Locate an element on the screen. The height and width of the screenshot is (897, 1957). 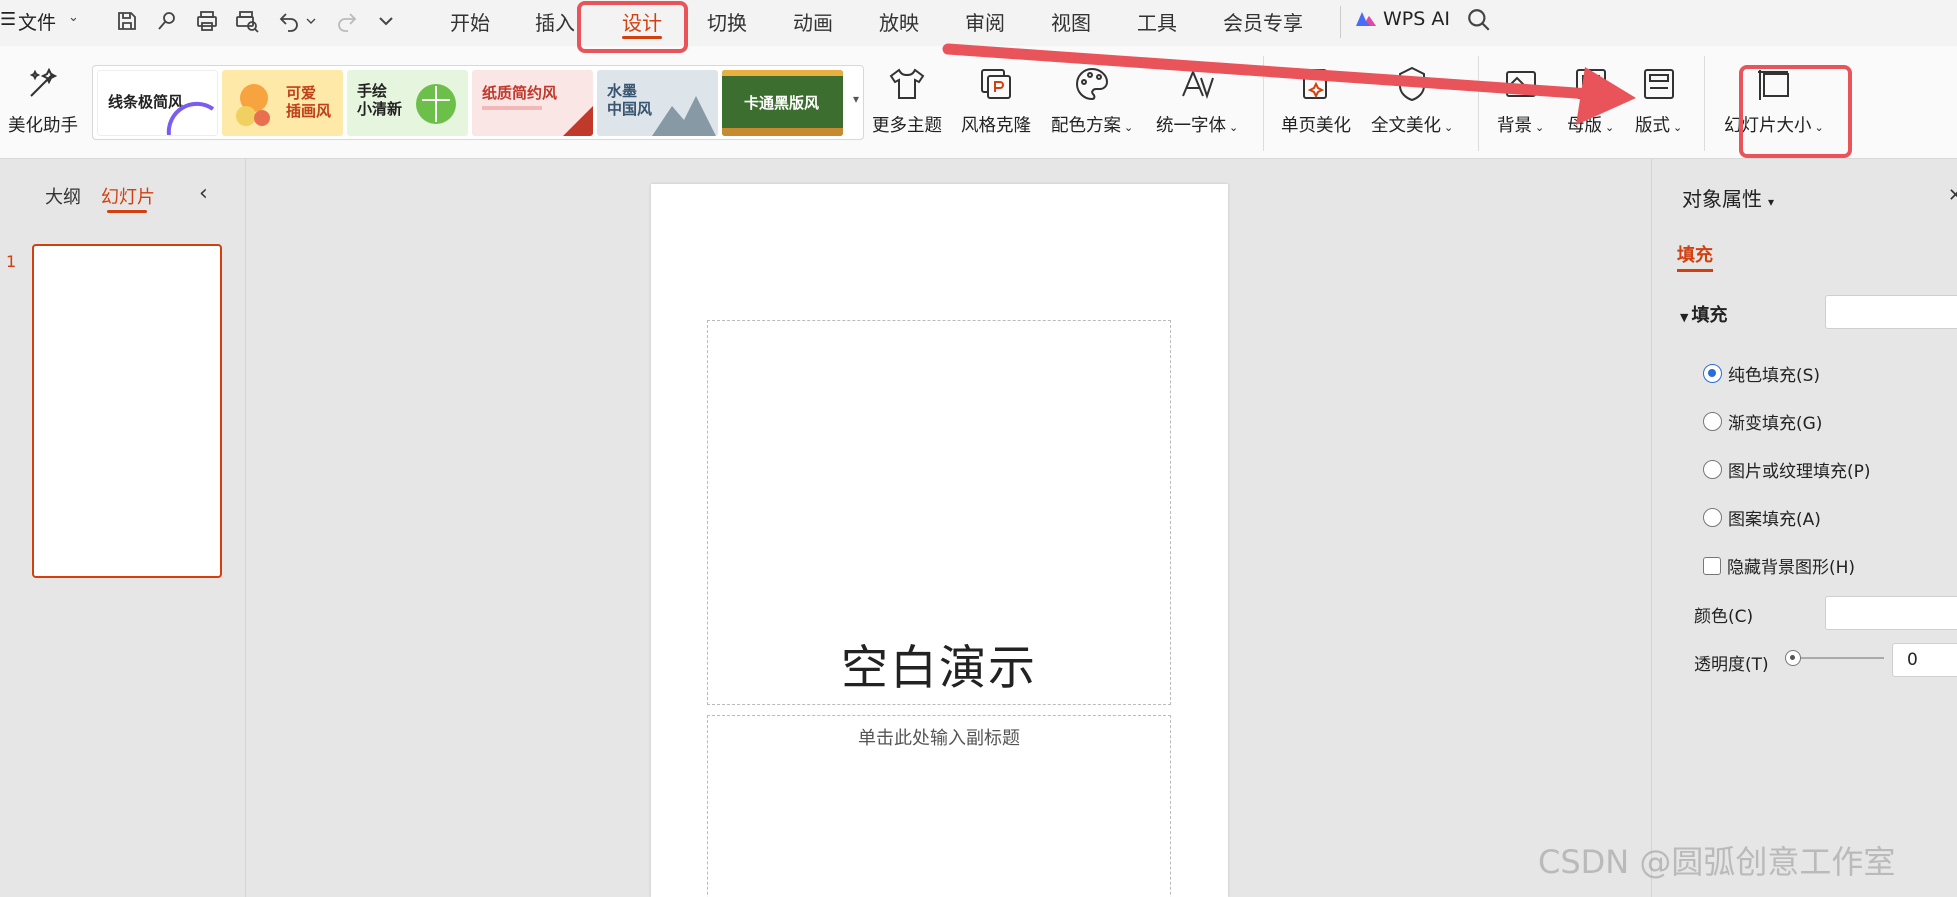
tab-slideshow: 放映 is located at coordinates (899, 21).